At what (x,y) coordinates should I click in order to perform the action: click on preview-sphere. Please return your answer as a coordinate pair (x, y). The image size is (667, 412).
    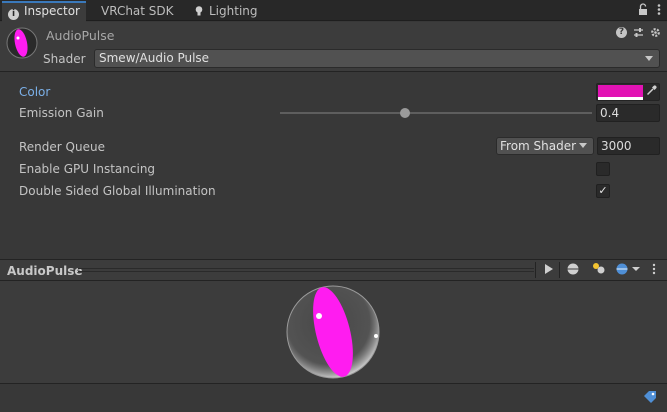
    Looking at the image, I should click on (333, 332).